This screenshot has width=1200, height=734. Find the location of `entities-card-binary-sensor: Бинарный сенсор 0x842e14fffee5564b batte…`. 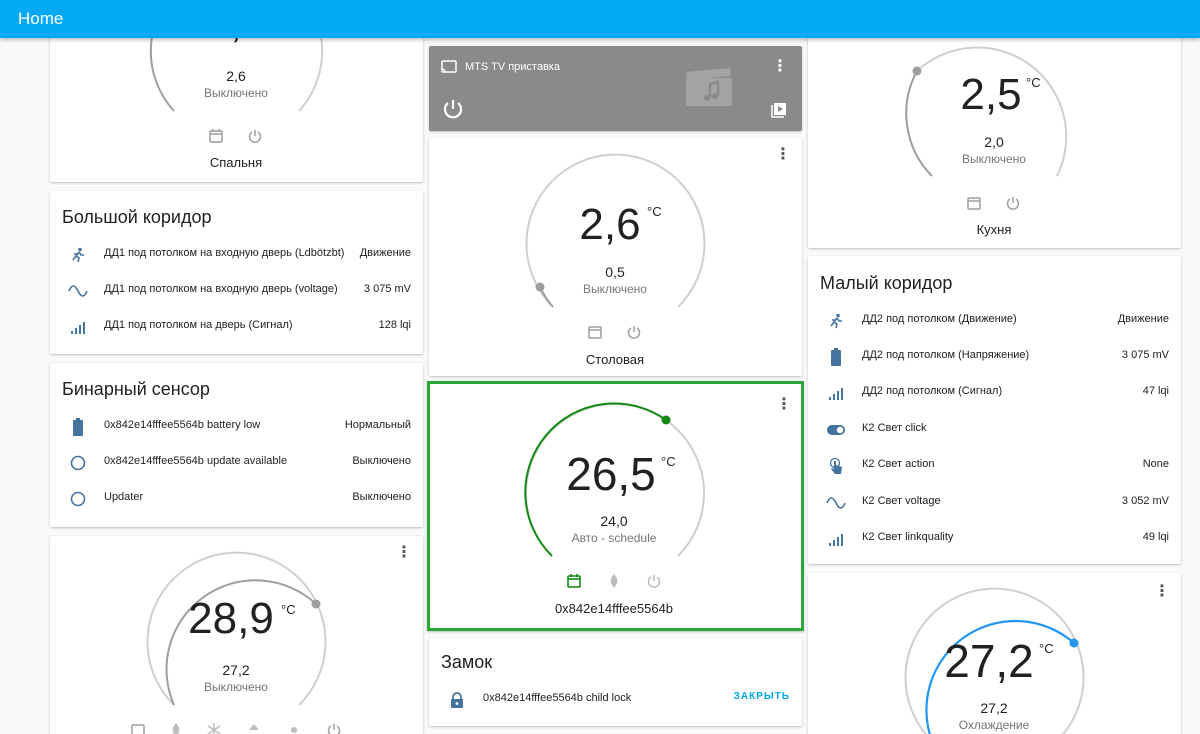

entities-card-binary-sensor: Бинарный сенсор 0x842e14fffee5564b batte… is located at coordinates (236, 445).